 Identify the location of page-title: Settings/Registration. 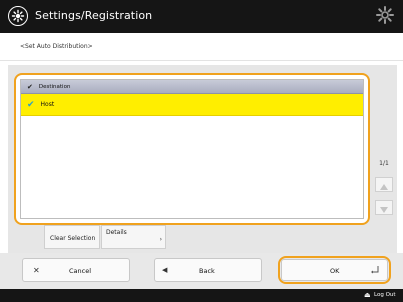
(94, 15).